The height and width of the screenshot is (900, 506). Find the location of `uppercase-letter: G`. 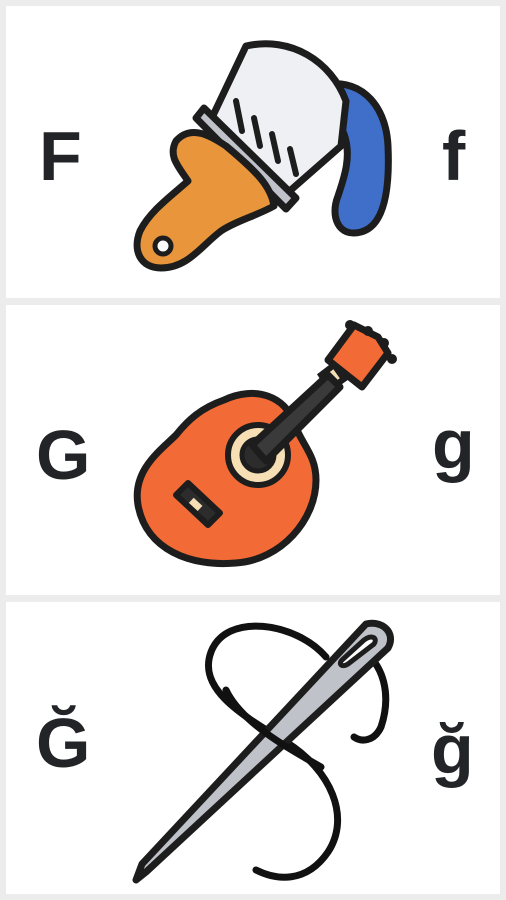

uppercase-letter: G is located at coordinates (63, 455).